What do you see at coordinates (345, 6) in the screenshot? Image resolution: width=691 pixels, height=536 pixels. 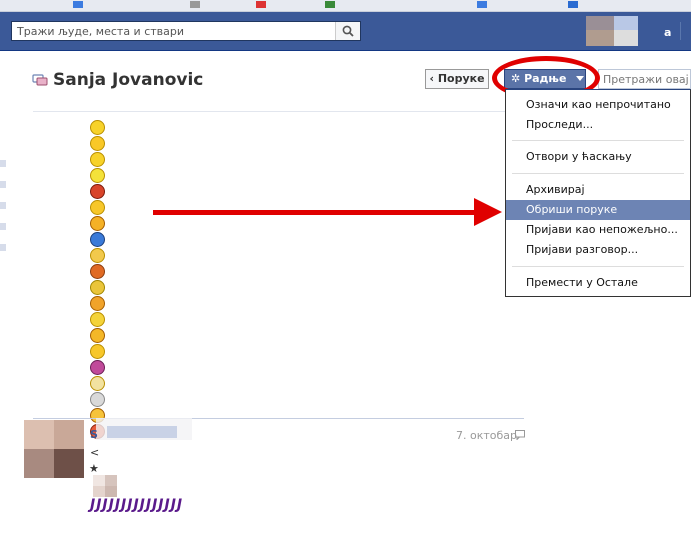 I see `browser-bookmarks-strip` at bounding box center [345, 6].